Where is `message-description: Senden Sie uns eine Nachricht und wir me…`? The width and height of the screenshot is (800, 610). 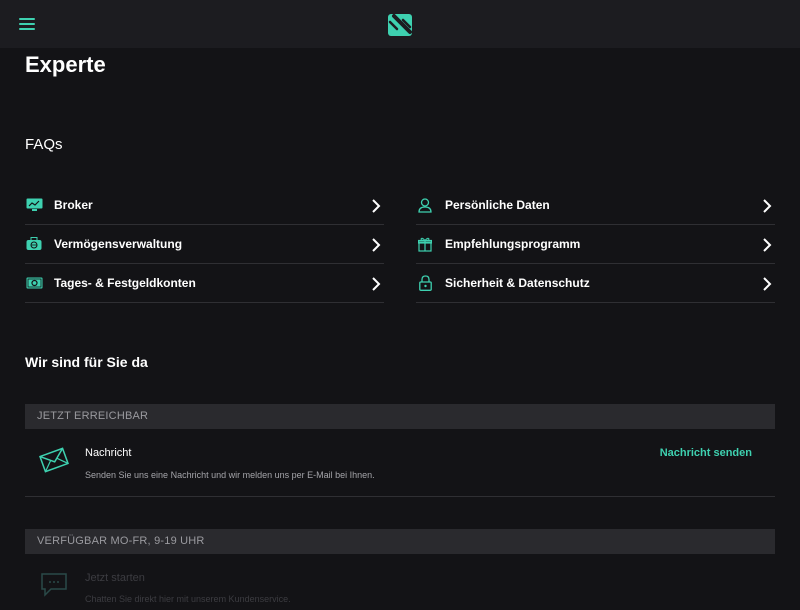 message-description: Senden Sie uns eine Nachricht und wir me… is located at coordinates (230, 475).